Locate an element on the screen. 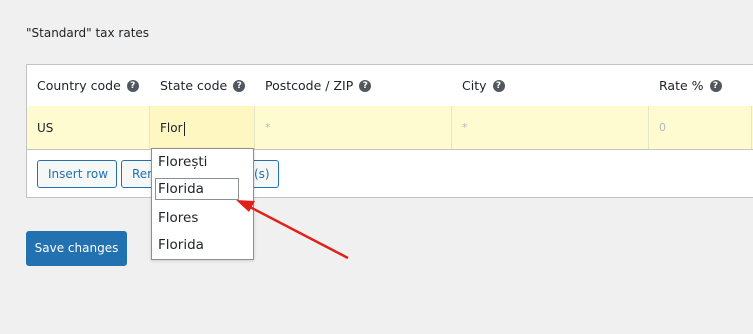  column-header-city: City ? is located at coordinates (483, 85).